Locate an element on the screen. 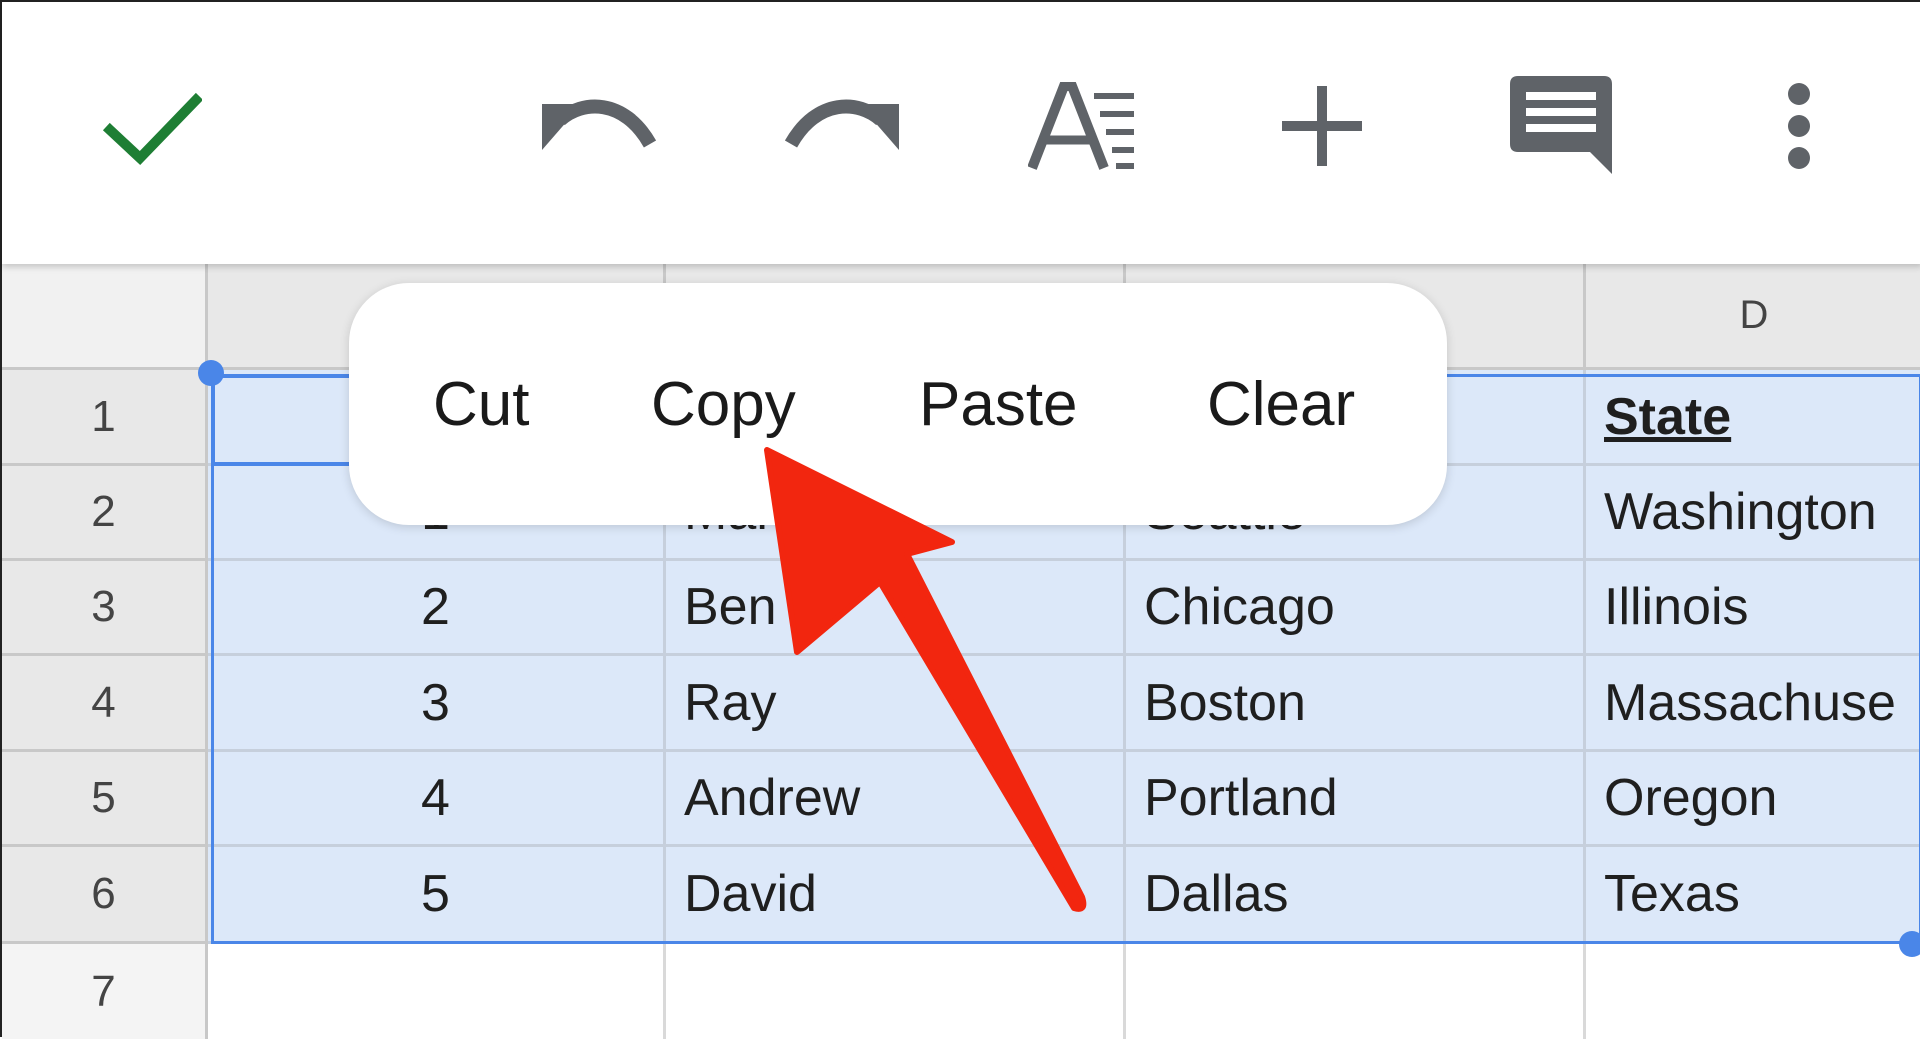 The width and height of the screenshot is (1920, 1039). cell-c6: Dallas is located at coordinates (1356, 895).